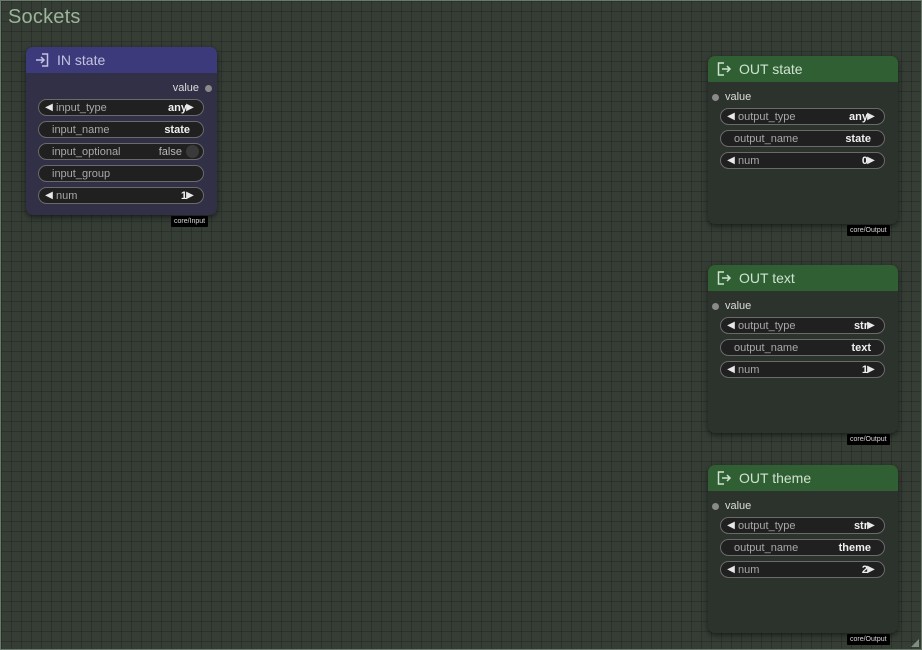  What do you see at coordinates (854, 547) in the screenshot?
I see `widget-value: theme` at bounding box center [854, 547].